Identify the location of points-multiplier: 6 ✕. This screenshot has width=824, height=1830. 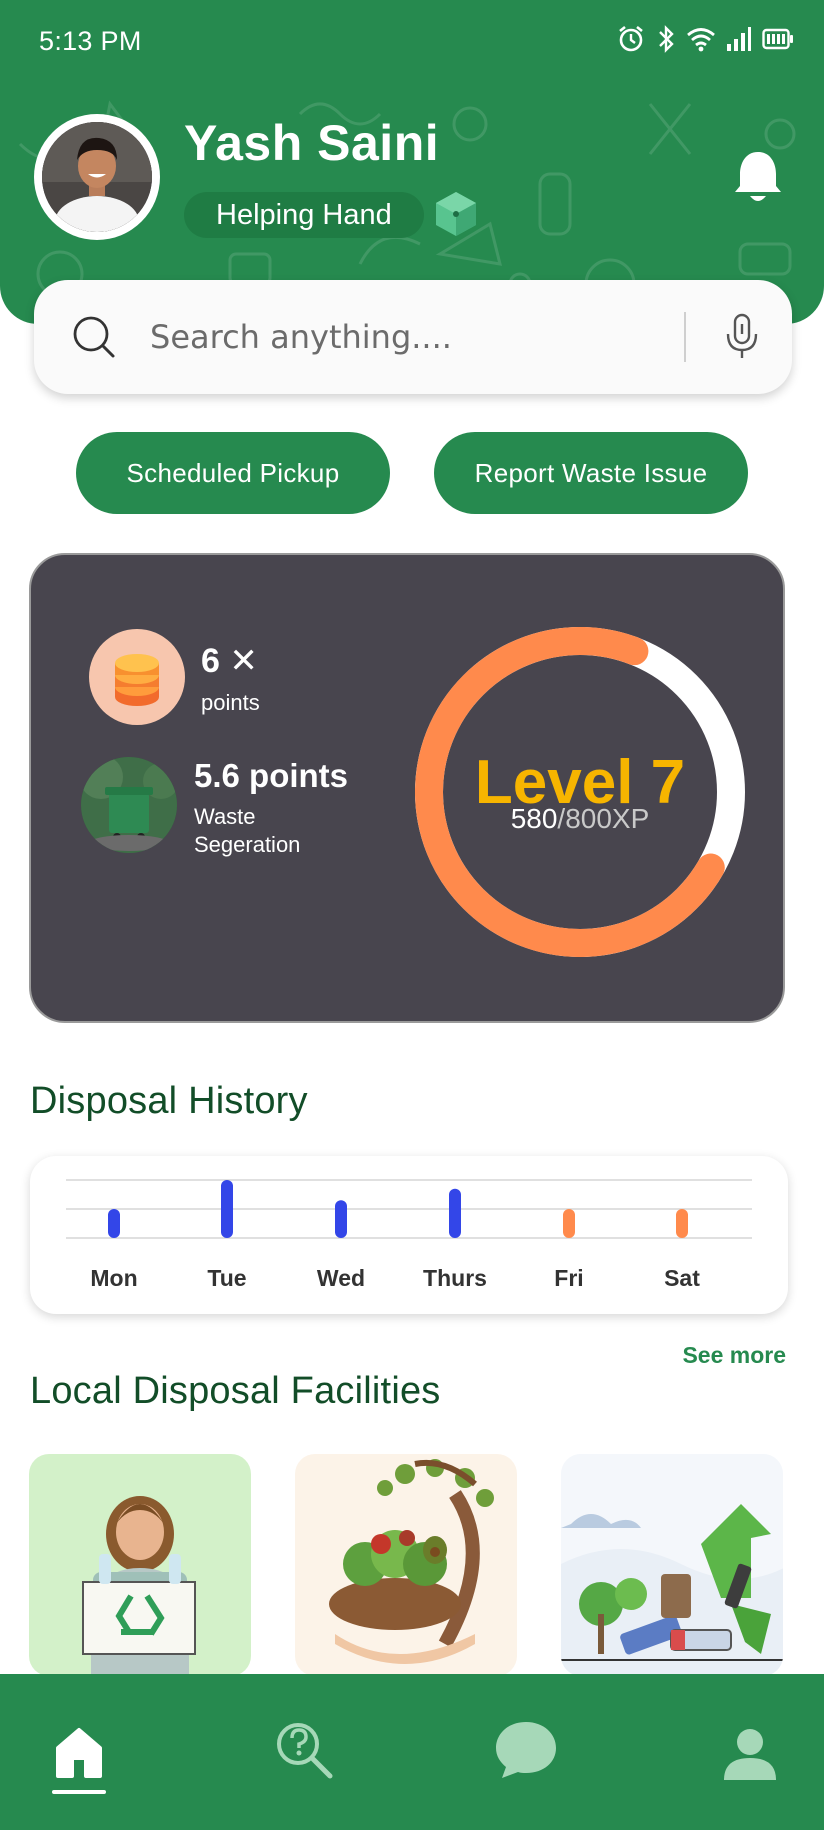
(229, 661).